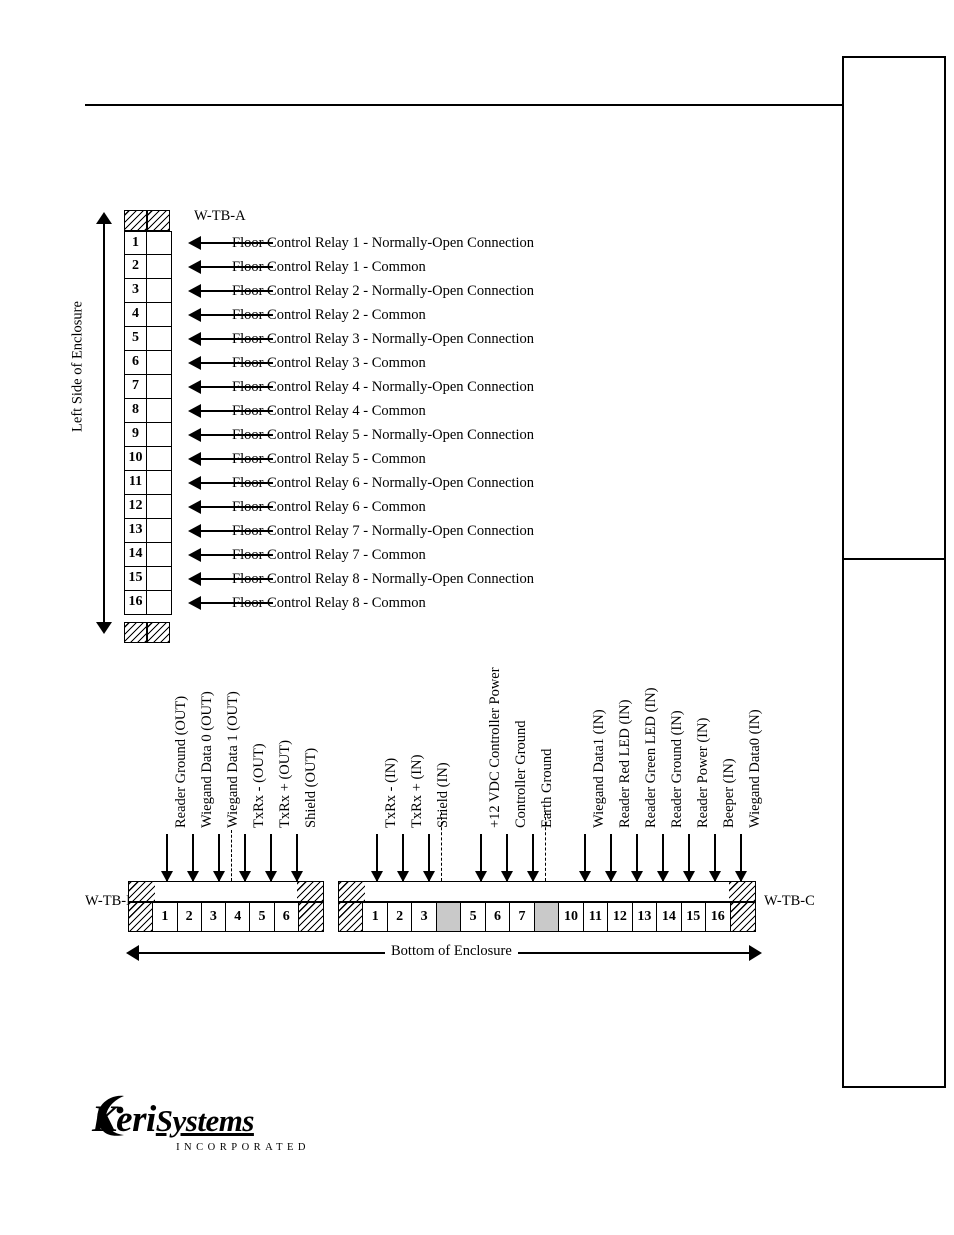 Image resolution: width=954 pixels, height=1235 pixels. Describe the element at coordinates (135, 363) in the screenshot. I see `terminal-number: 6` at that location.